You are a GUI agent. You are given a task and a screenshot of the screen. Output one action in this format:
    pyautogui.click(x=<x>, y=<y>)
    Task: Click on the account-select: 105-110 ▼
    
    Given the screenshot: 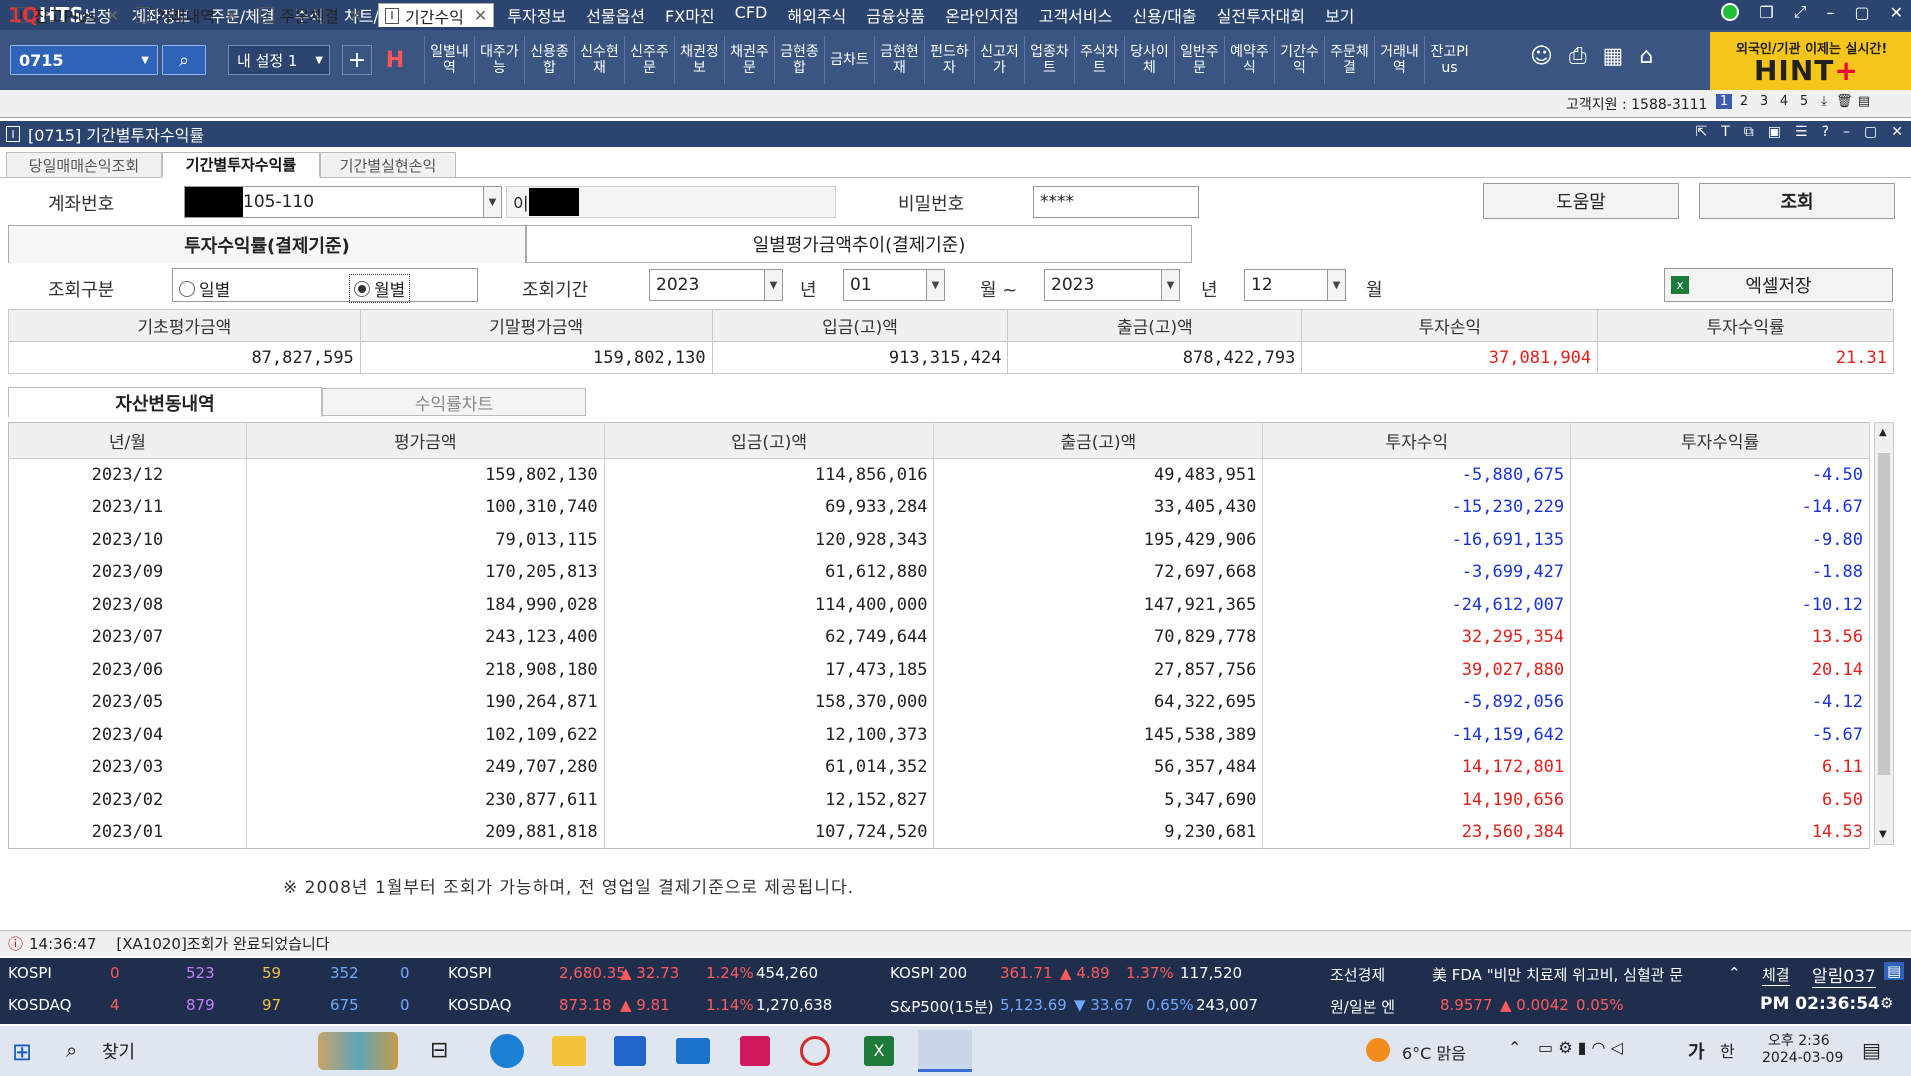 What is the action you would take?
    pyautogui.click(x=343, y=202)
    